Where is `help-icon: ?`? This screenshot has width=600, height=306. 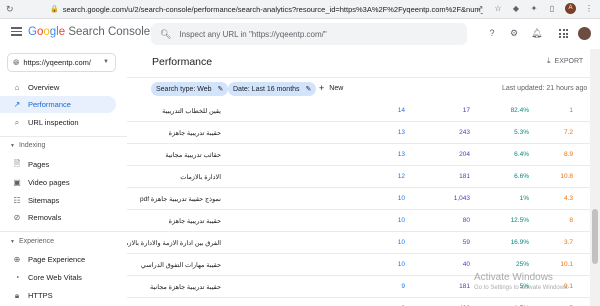
help-icon: ? is located at coordinates (492, 33).